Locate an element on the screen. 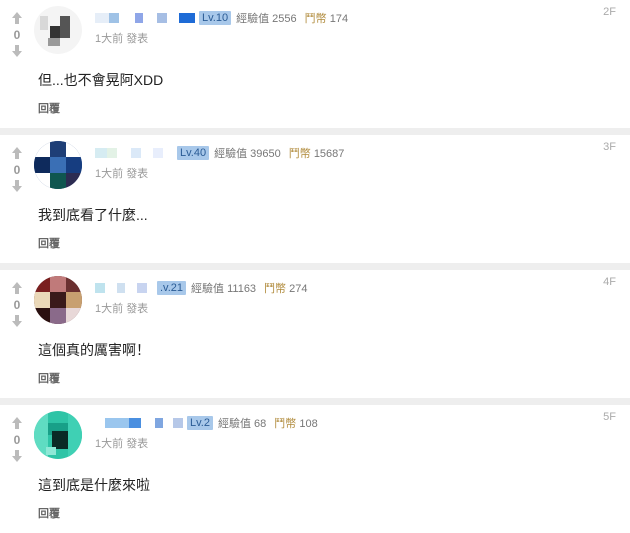 The width and height of the screenshot is (630, 533). exp-value: 39650 is located at coordinates (265, 154).